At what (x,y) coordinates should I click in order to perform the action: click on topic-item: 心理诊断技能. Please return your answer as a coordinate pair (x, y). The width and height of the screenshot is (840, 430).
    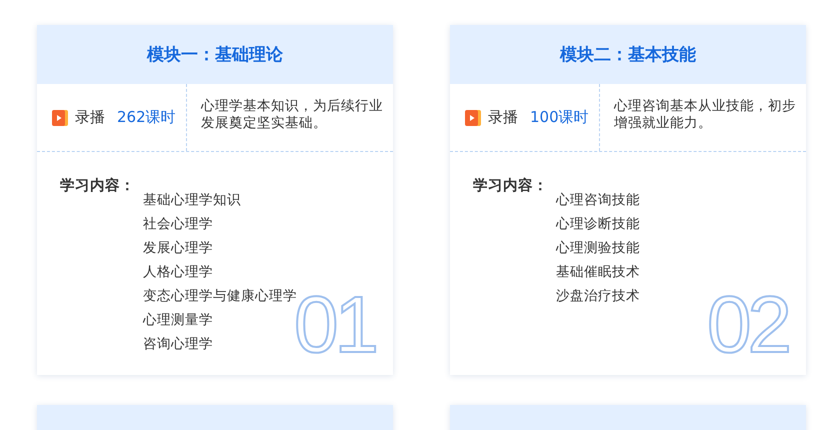
    Looking at the image, I should click on (598, 224).